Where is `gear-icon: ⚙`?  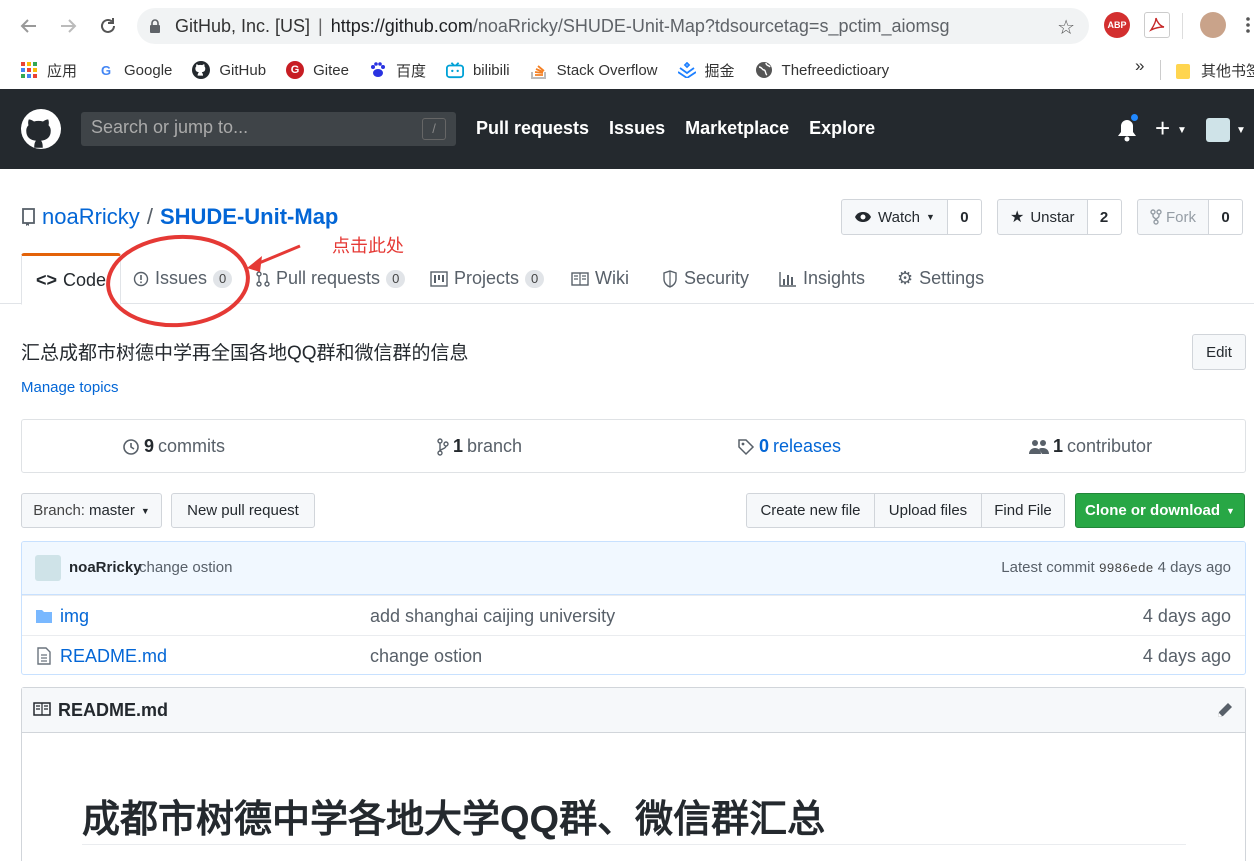 gear-icon: ⚙ is located at coordinates (905, 278).